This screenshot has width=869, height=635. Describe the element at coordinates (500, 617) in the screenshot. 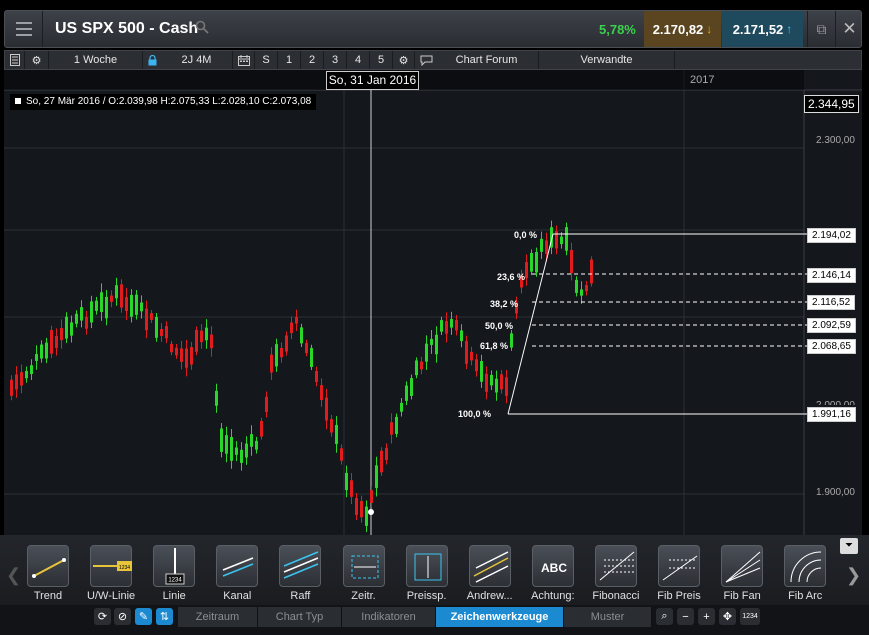

I see `tab-zeichenwerkzeuge: Zeichenwerkzeuge` at that location.